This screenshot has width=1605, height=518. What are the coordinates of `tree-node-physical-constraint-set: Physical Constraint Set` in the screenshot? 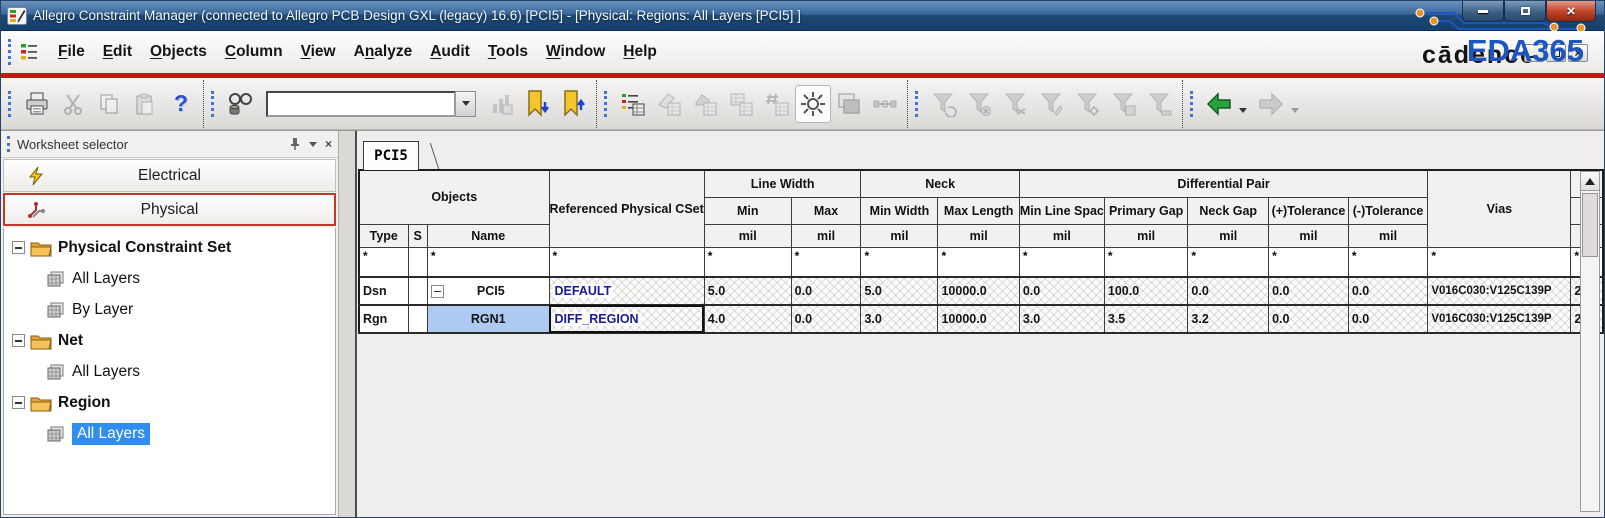 It's located at (169, 247).